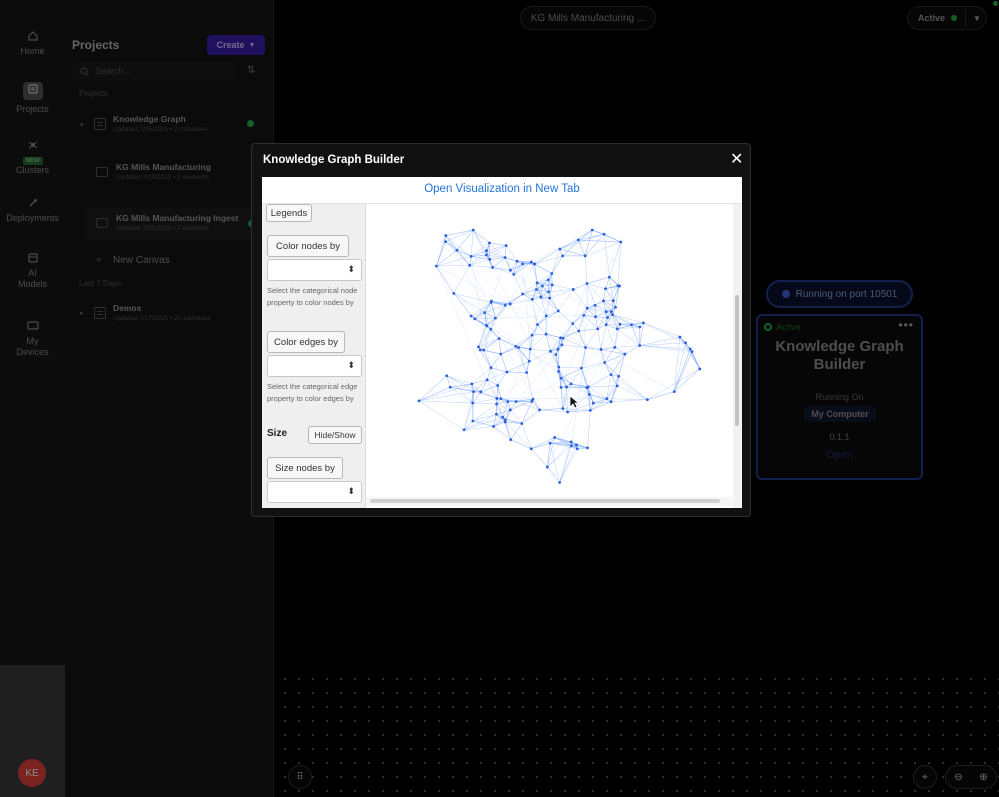  Describe the element at coordinates (502, 189) in the screenshot. I see `open-new-tab-link: Open Visualization in New Tab` at that location.